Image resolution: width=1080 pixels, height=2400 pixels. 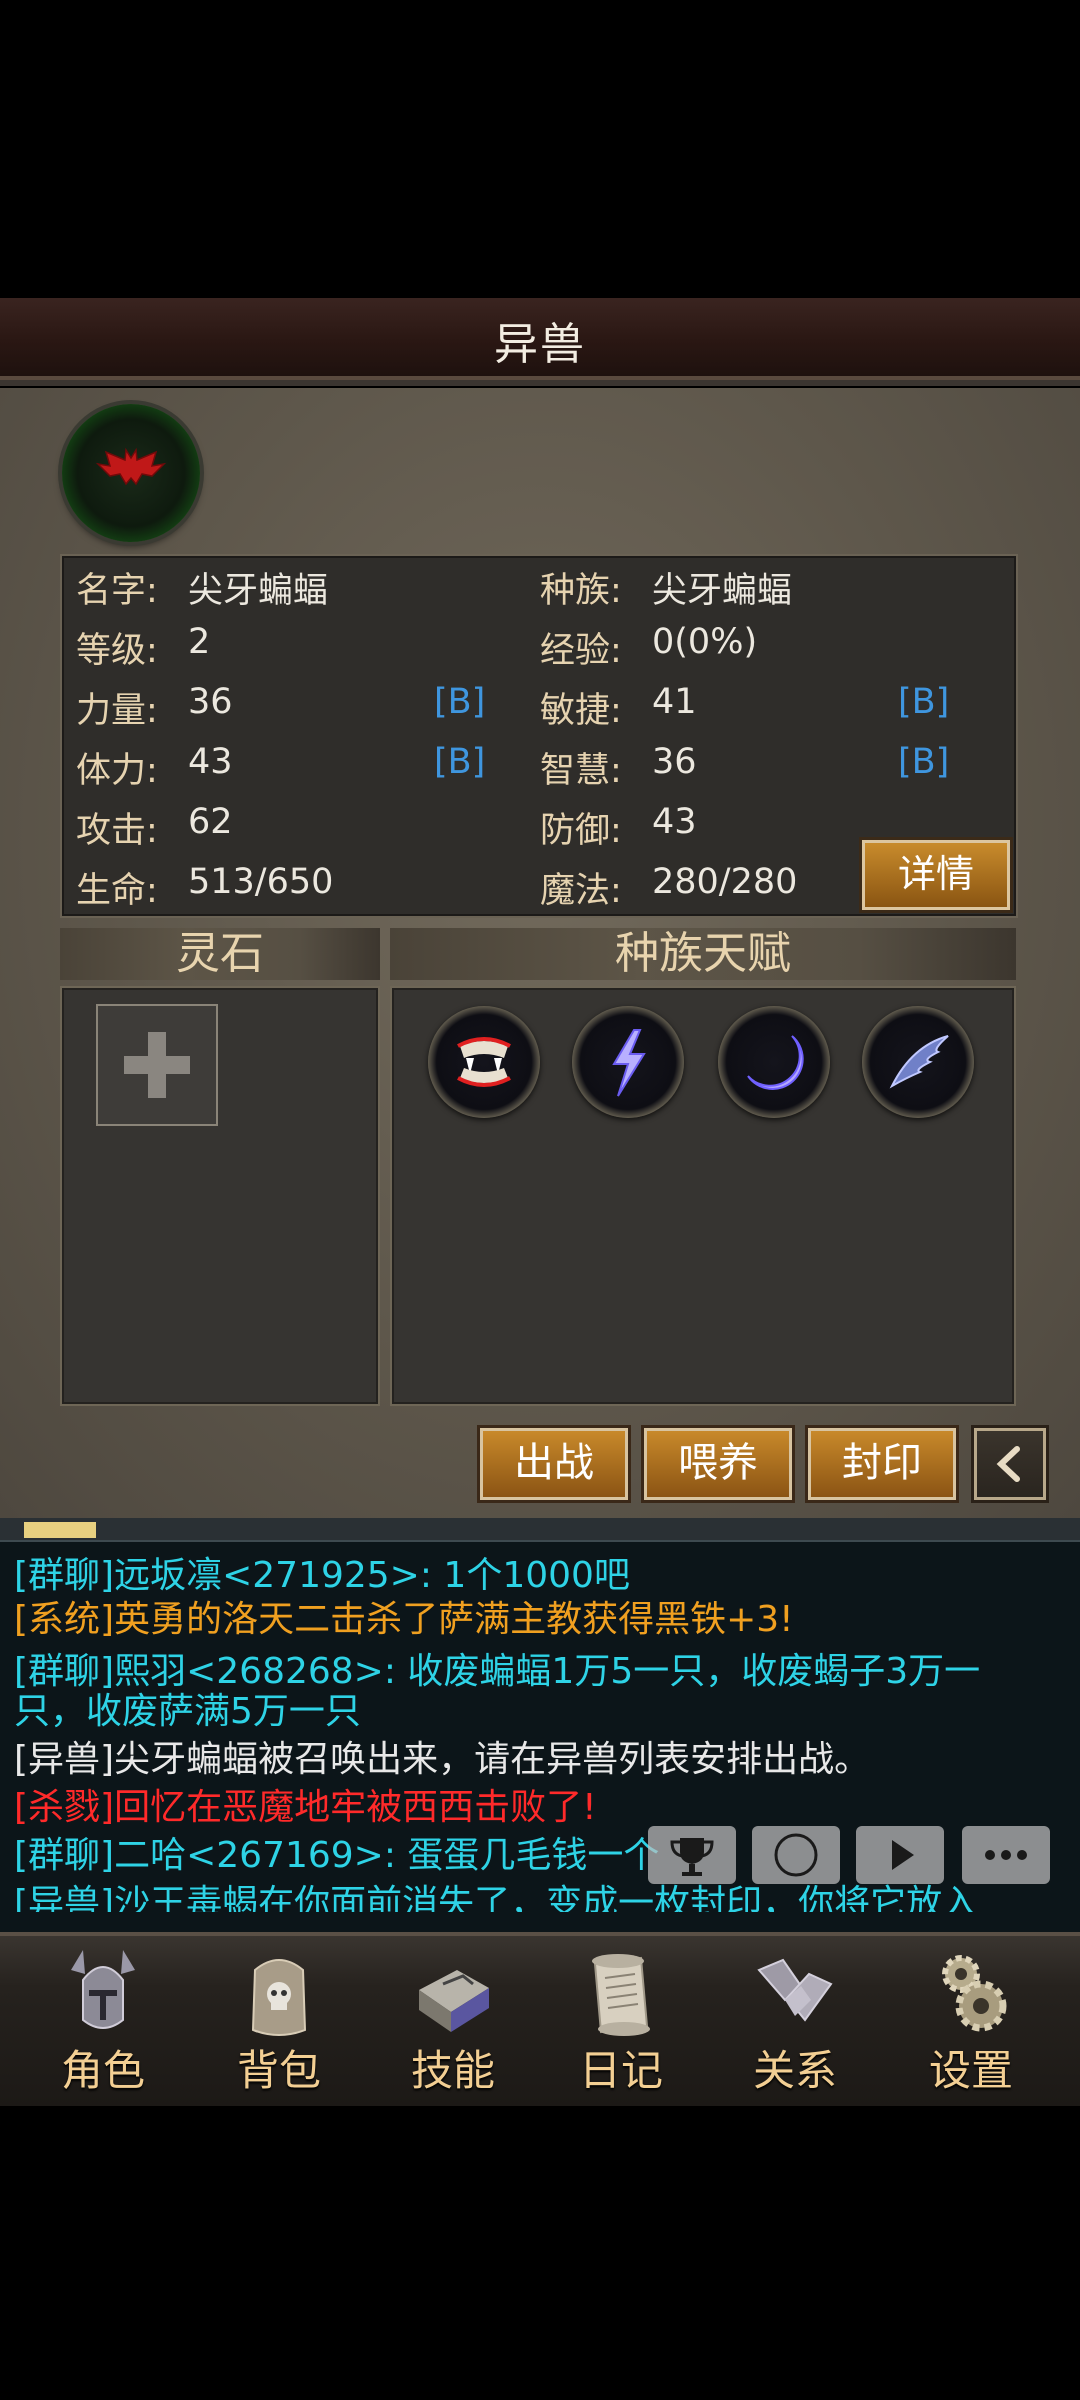 What do you see at coordinates (117, 771) in the screenshot?
I see `vit-label: 体力:` at bounding box center [117, 771].